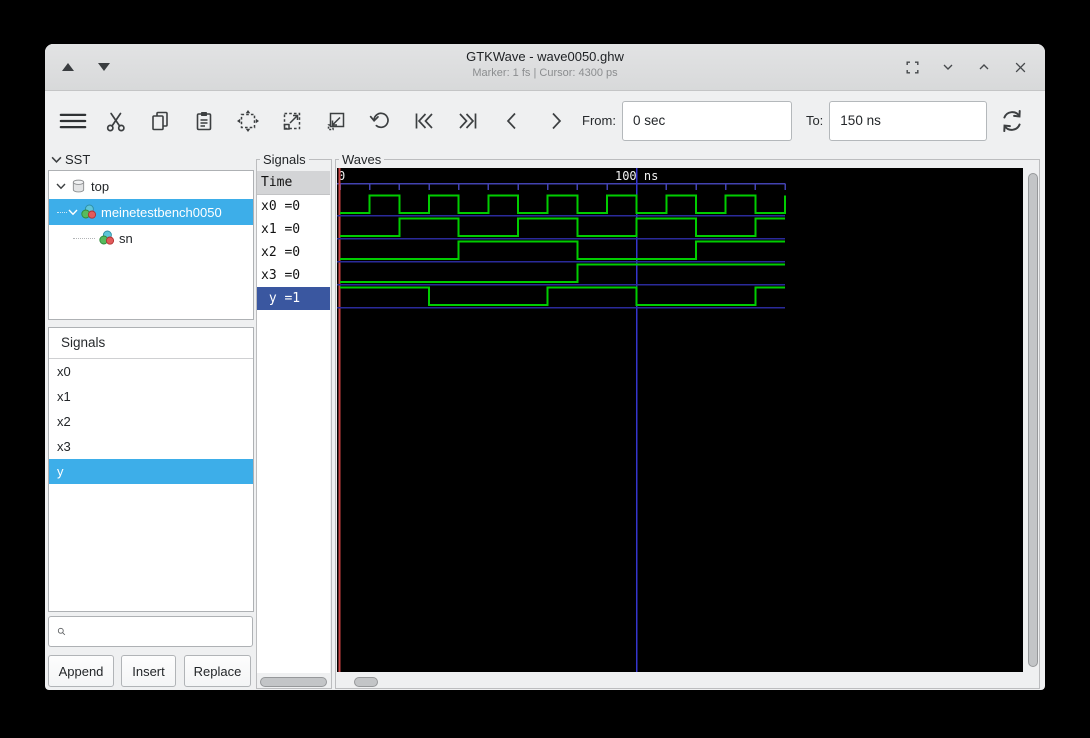 The height and width of the screenshot is (738, 1090). I want to click on shift-left-button, so click(512, 121).